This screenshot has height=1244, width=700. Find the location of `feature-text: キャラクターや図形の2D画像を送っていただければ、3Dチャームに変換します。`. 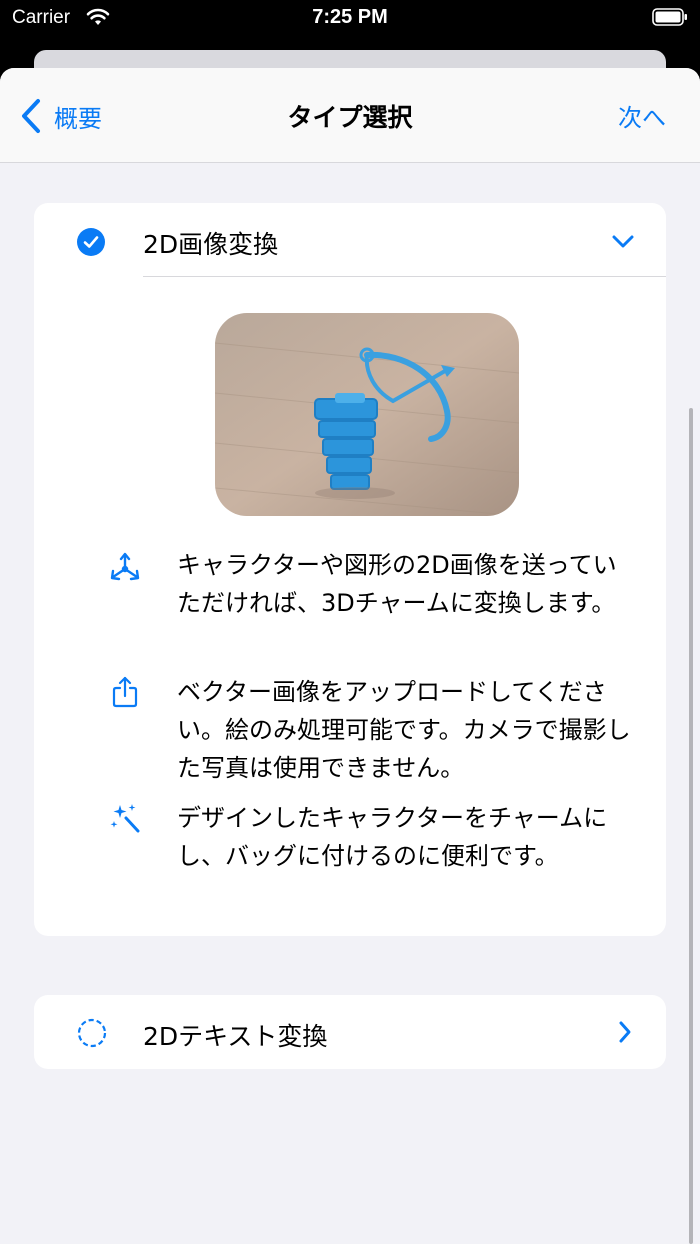

feature-text: キャラクターや図形の2D画像を送っていただければ、3Dチャームに変換します。 is located at coordinates (397, 584).